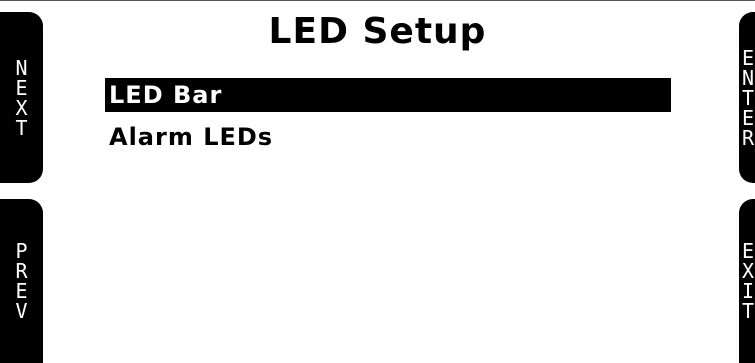  Describe the element at coordinates (21, 67) in the screenshot. I see `next-letter: N` at that location.